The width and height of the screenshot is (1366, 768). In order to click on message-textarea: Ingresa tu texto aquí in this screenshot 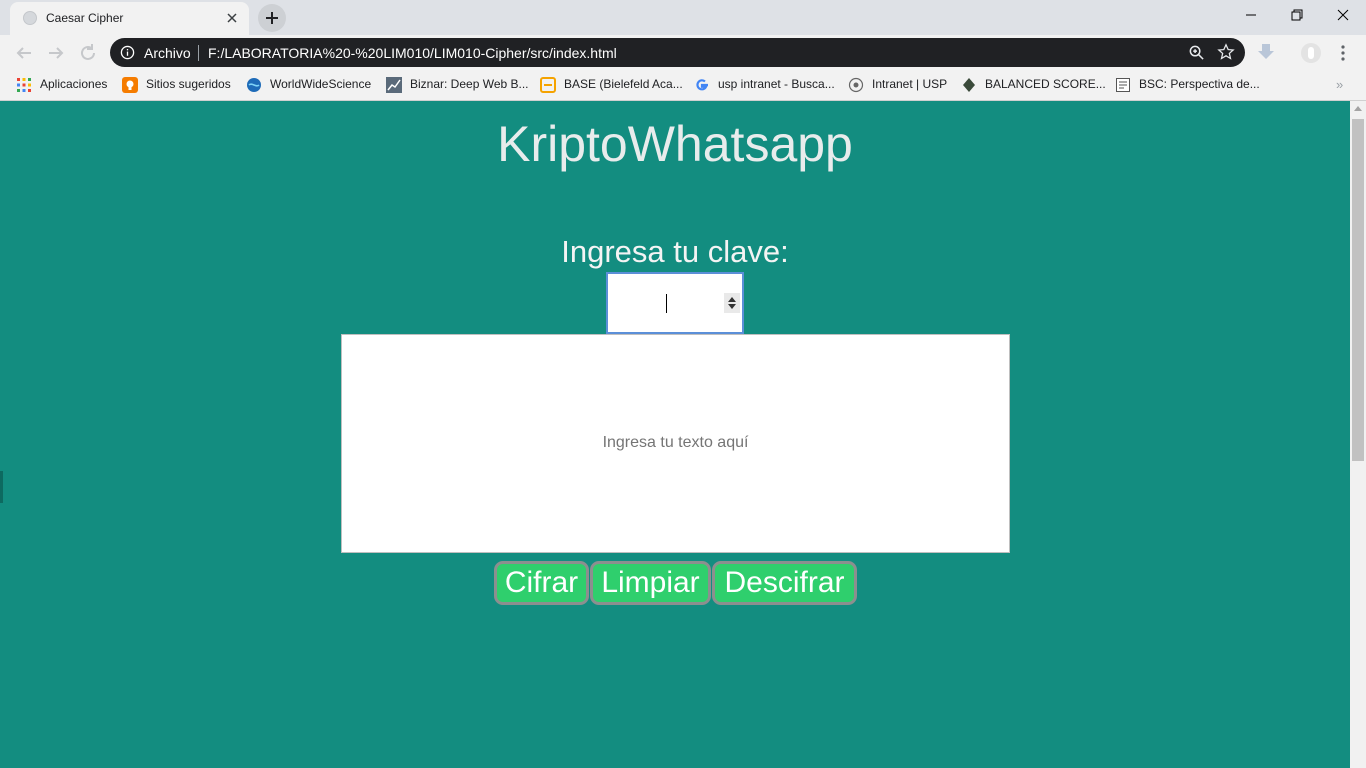, I will do `click(675, 443)`.